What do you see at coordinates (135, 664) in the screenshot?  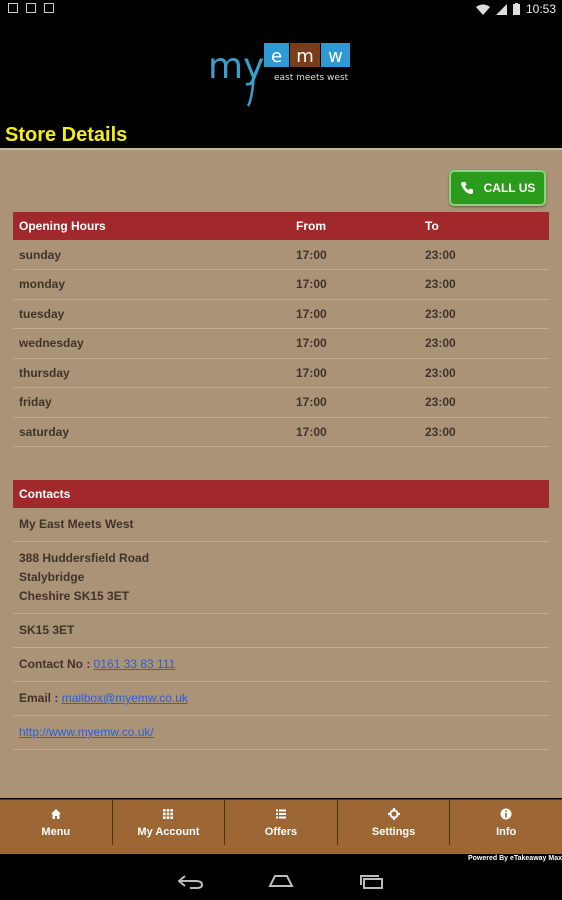 I see `phone-link: 0161 33 83 111` at bounding box center [135, 664].